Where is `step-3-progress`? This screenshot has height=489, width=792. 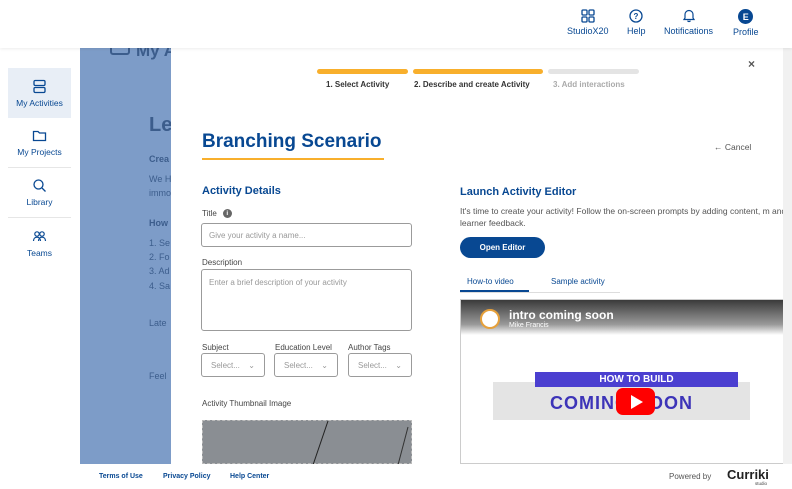 step-3-progress is located at coordinates (593, 71).